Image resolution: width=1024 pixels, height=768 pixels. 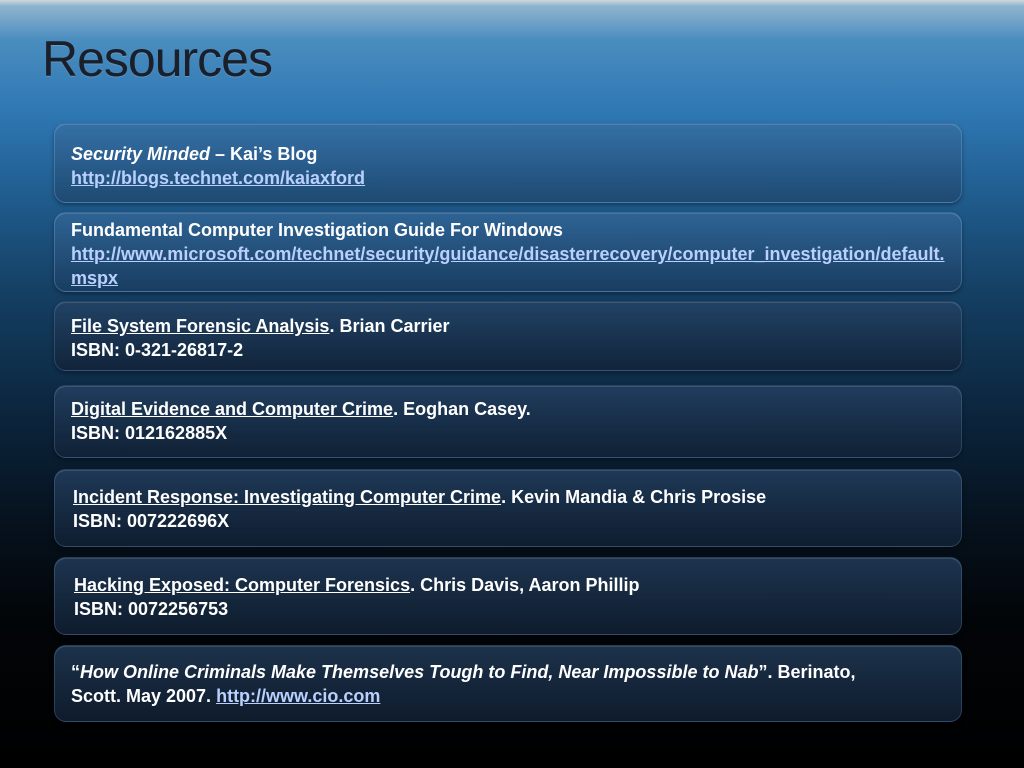 What do you see at coordinates (389, 326) in the screenshot?
I see `book-author-1: . Brian Carrier` at bounding box center [389, 326].